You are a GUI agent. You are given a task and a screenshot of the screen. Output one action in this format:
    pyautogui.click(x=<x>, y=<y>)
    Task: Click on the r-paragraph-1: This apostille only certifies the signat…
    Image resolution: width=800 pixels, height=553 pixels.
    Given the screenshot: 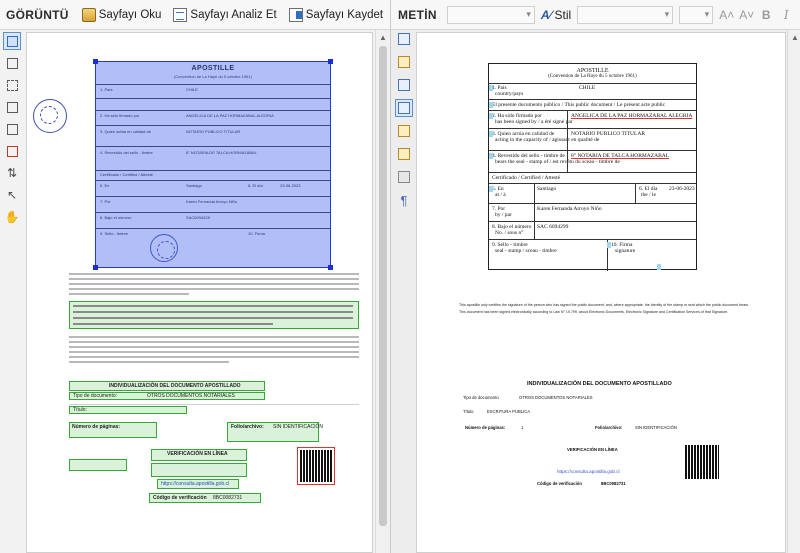 What is the action you would take?
    pyautogui.click(x=604, y=305)
    